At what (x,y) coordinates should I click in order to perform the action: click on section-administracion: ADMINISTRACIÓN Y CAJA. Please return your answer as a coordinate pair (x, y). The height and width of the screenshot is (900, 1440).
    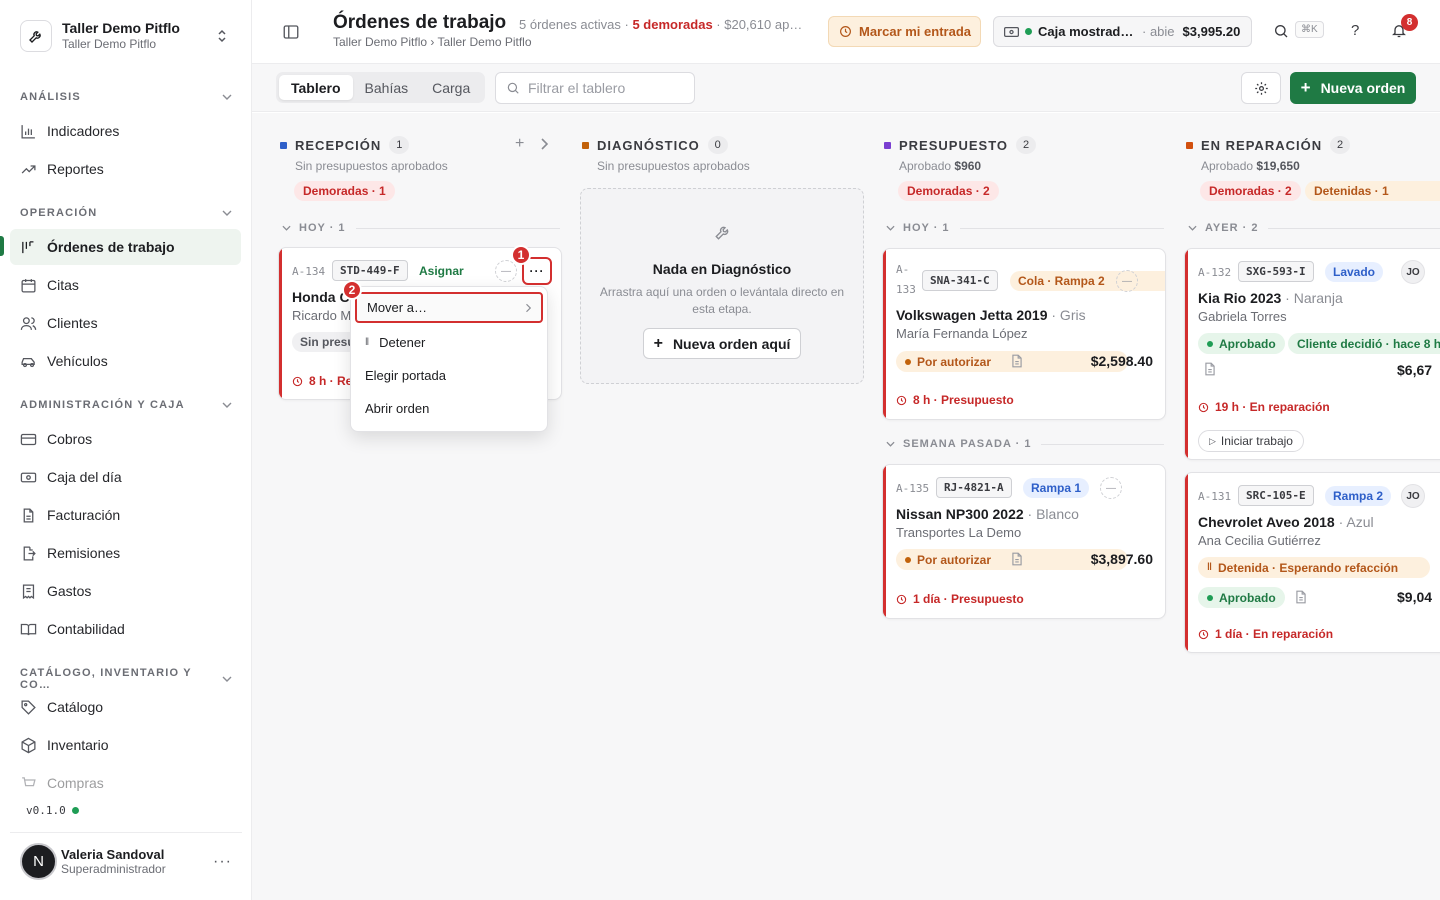
    Looking at the image, I should click on (126, 405).